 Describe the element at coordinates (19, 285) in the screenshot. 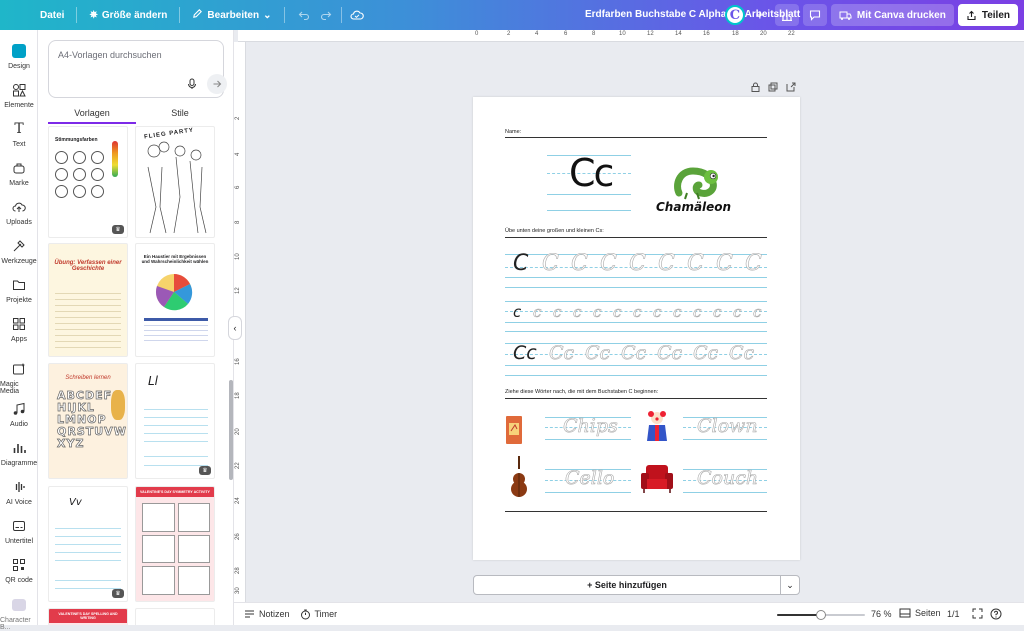

I see `folder-icon` at that location.